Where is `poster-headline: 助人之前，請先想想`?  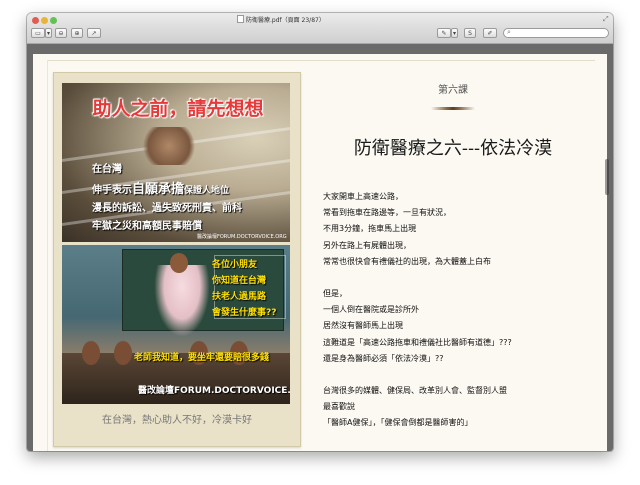 poster-headline: 助人之前，請先想想 is located at coordinates (178, 109).